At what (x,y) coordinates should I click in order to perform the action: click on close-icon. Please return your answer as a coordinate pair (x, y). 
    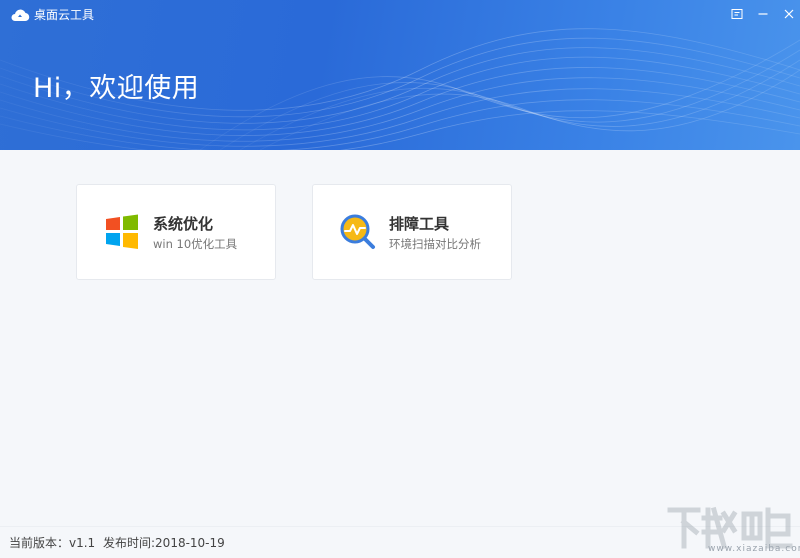
    Looking at the image, I should click on (789, 14).